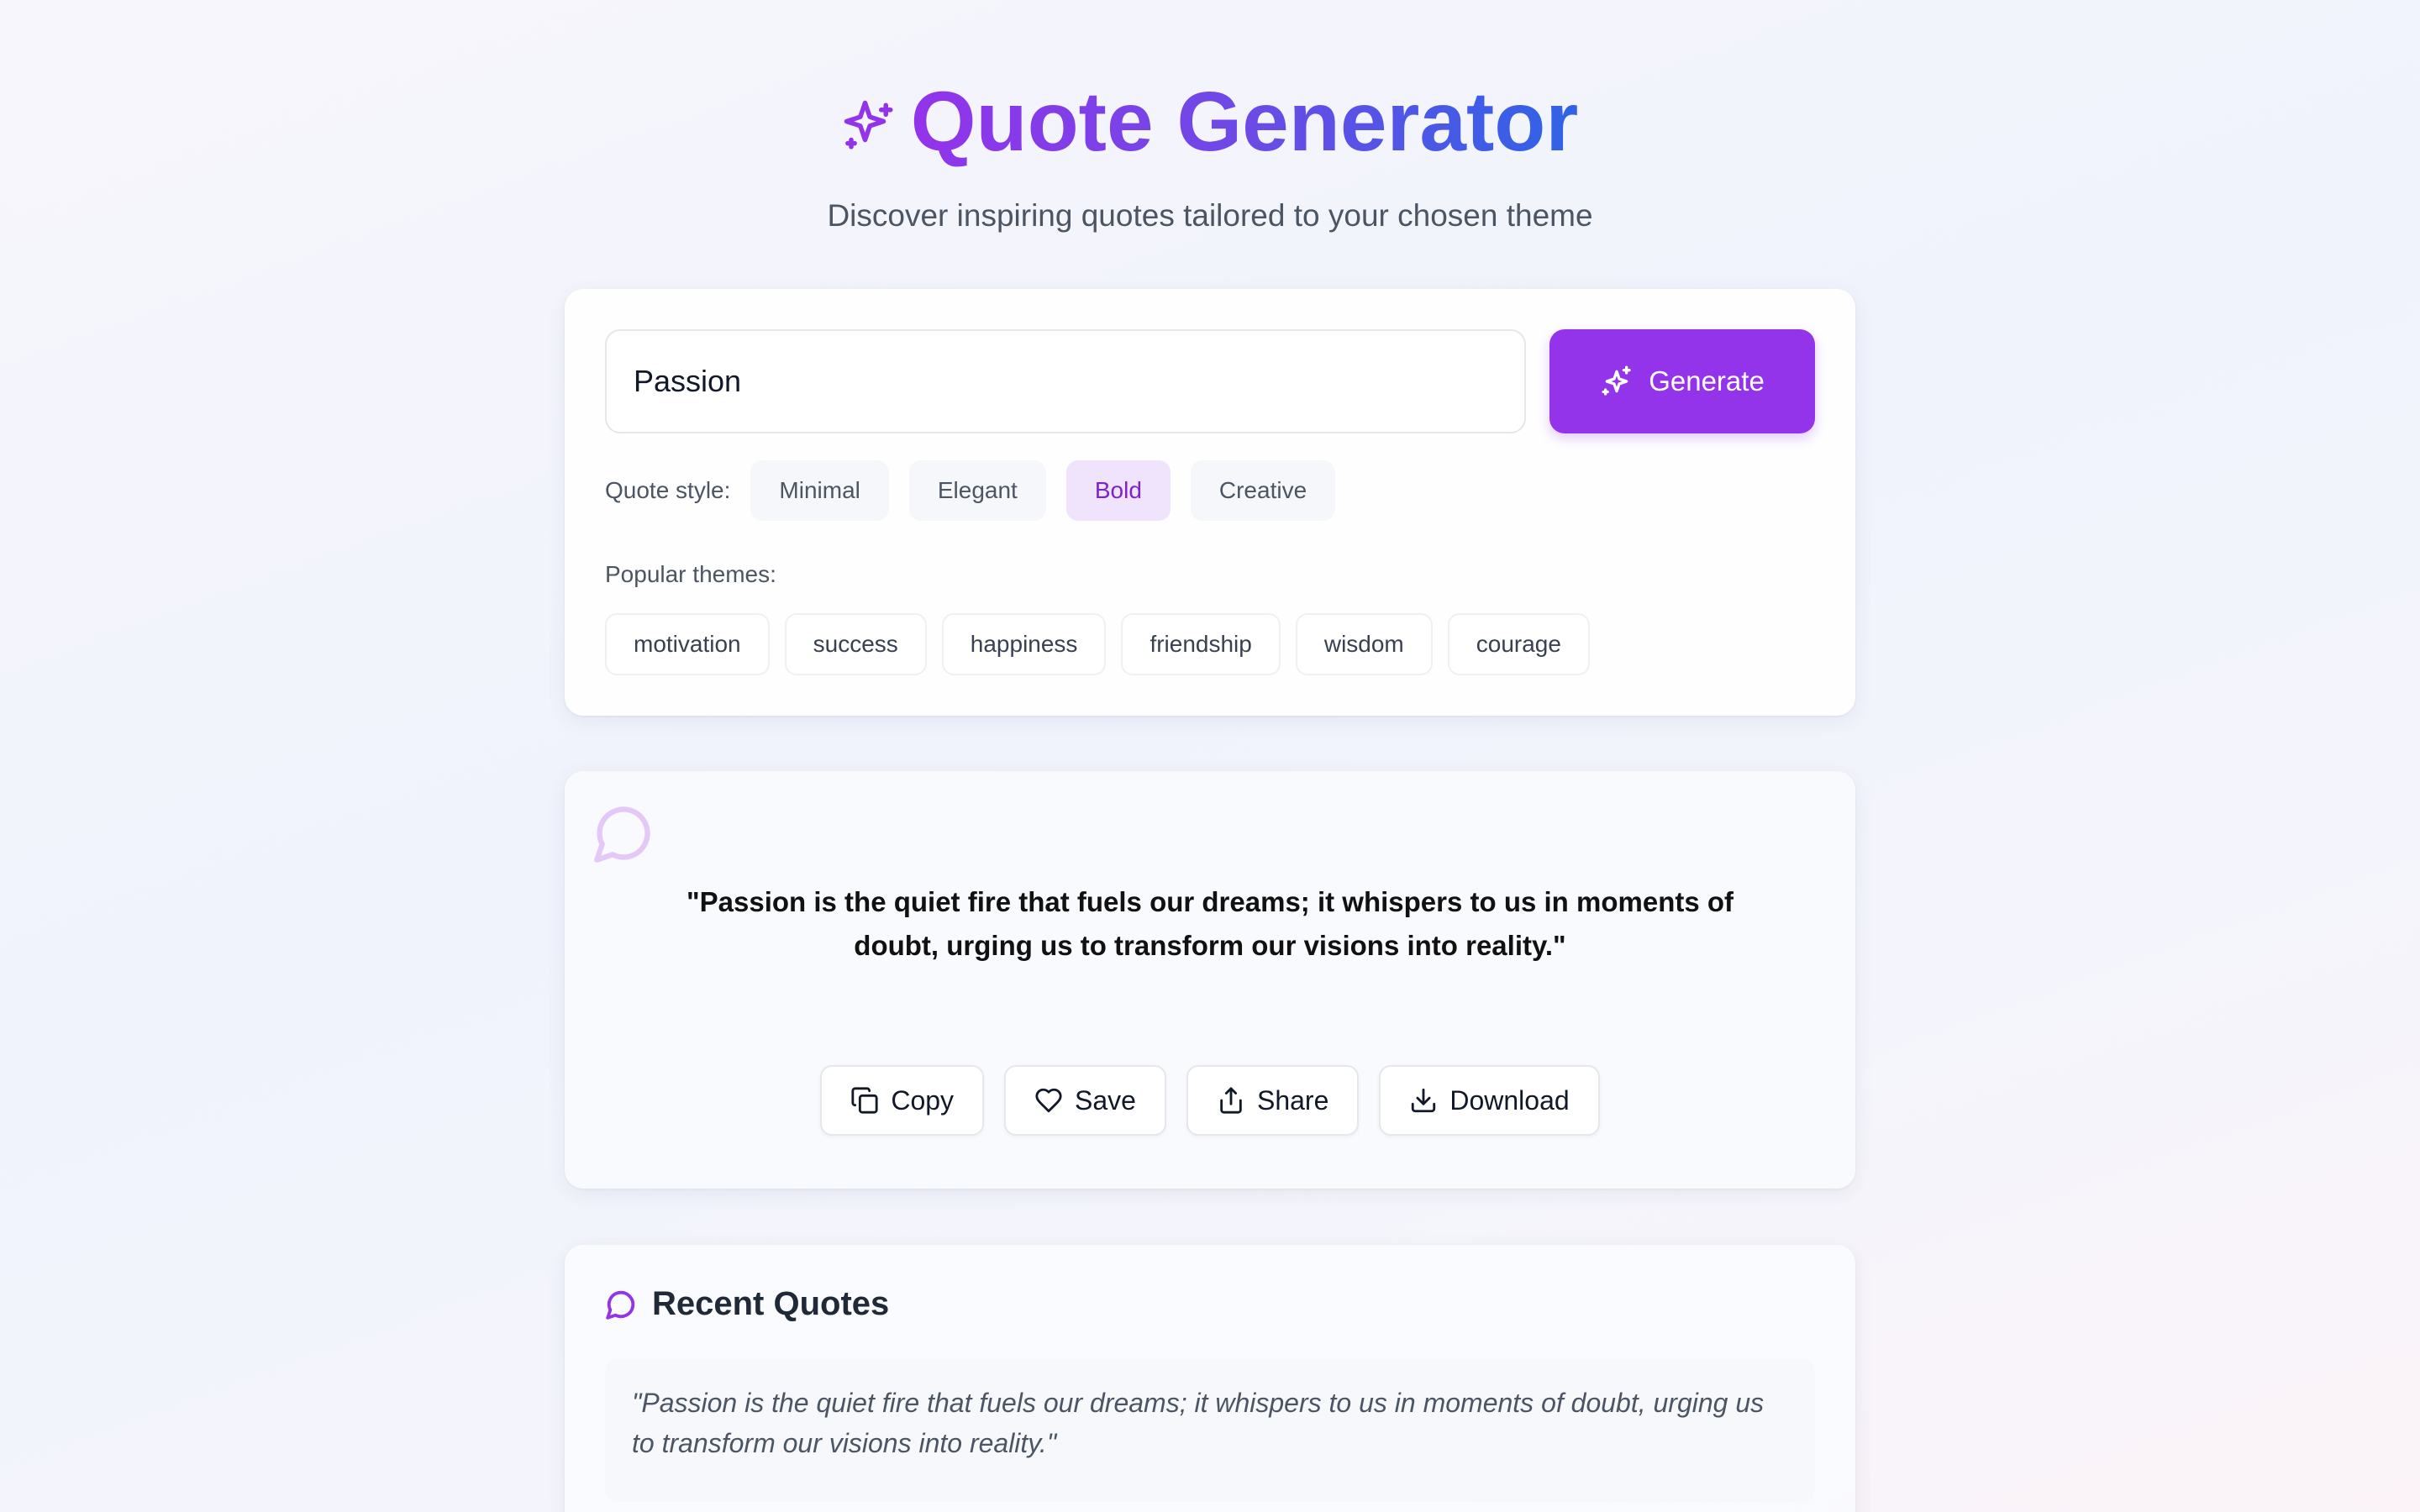 The image size is (2420, 1512). Describe the element at coordinates (1424, 1100) in the screenshot. I see `download-icon` at that location.